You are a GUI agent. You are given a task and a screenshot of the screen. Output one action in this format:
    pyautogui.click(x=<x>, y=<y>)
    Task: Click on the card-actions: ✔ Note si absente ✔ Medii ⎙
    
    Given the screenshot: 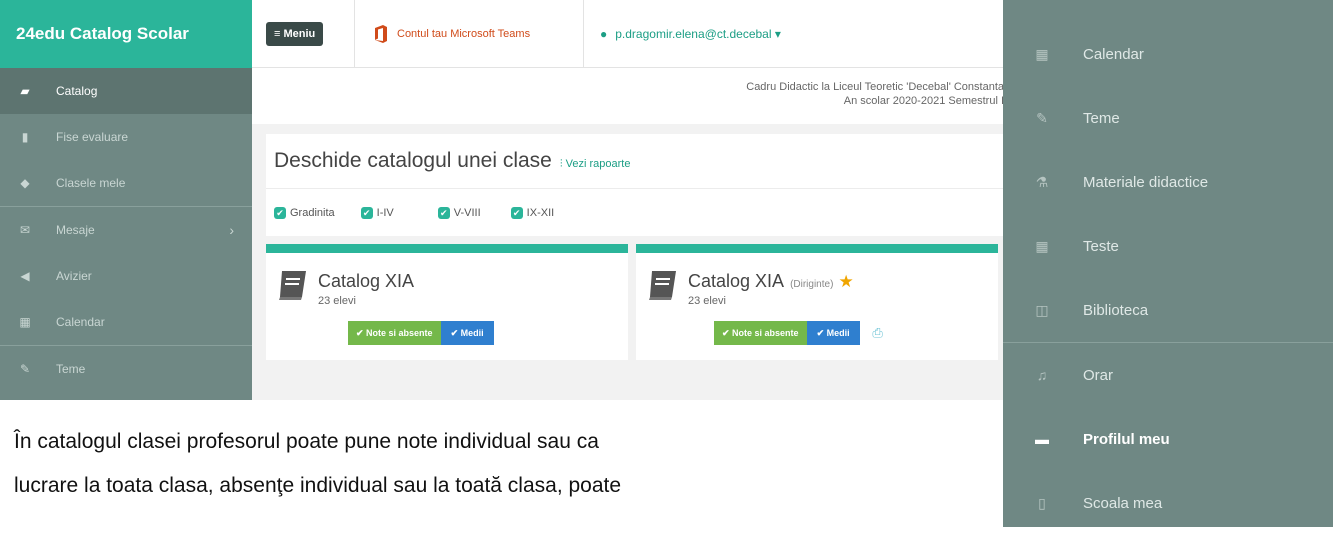 What is the action you would take?
    pyautogui.click(x=802, y=333)
    